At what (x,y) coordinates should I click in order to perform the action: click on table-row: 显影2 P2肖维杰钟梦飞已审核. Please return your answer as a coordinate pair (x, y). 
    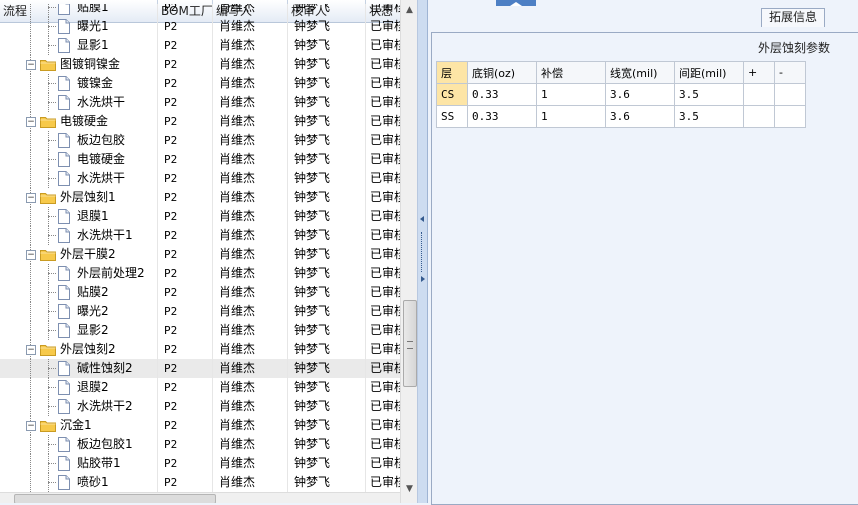
    Looking at the image, I should click on (200, 330).